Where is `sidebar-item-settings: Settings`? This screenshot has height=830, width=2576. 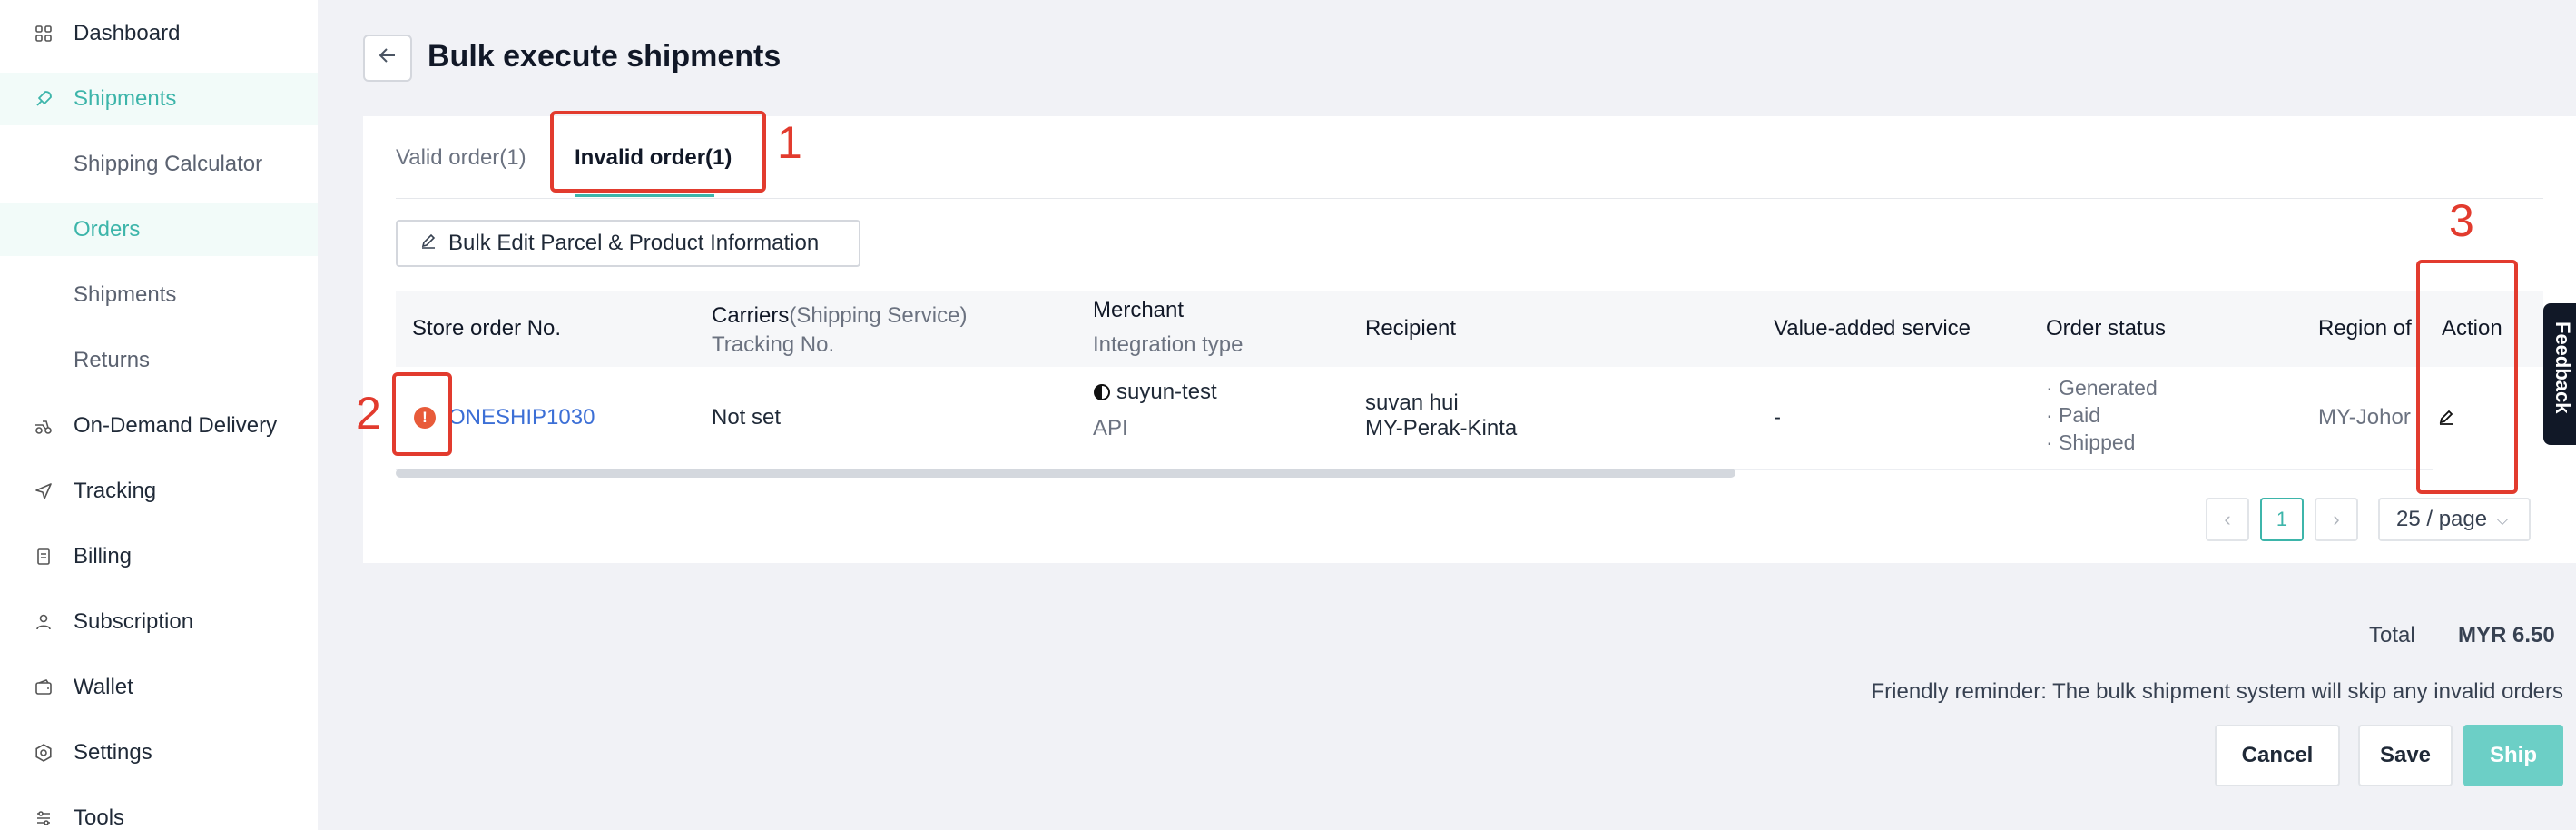 sidebar-item-settings: Settings is located at coordinates (159, 752).